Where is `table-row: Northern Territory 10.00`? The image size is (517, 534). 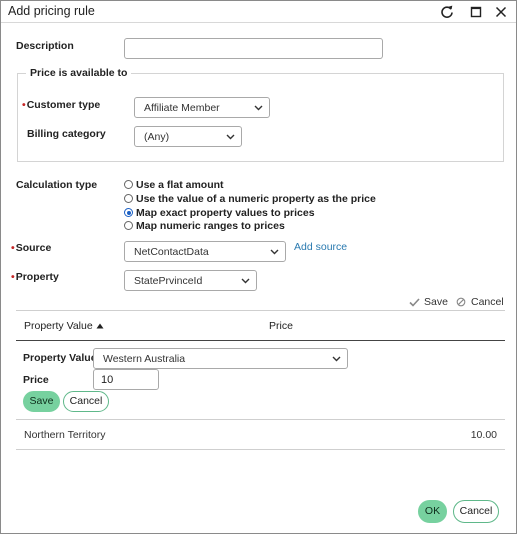
table-row: Northern Territory 10.00 is located at coordinates (260, 434).